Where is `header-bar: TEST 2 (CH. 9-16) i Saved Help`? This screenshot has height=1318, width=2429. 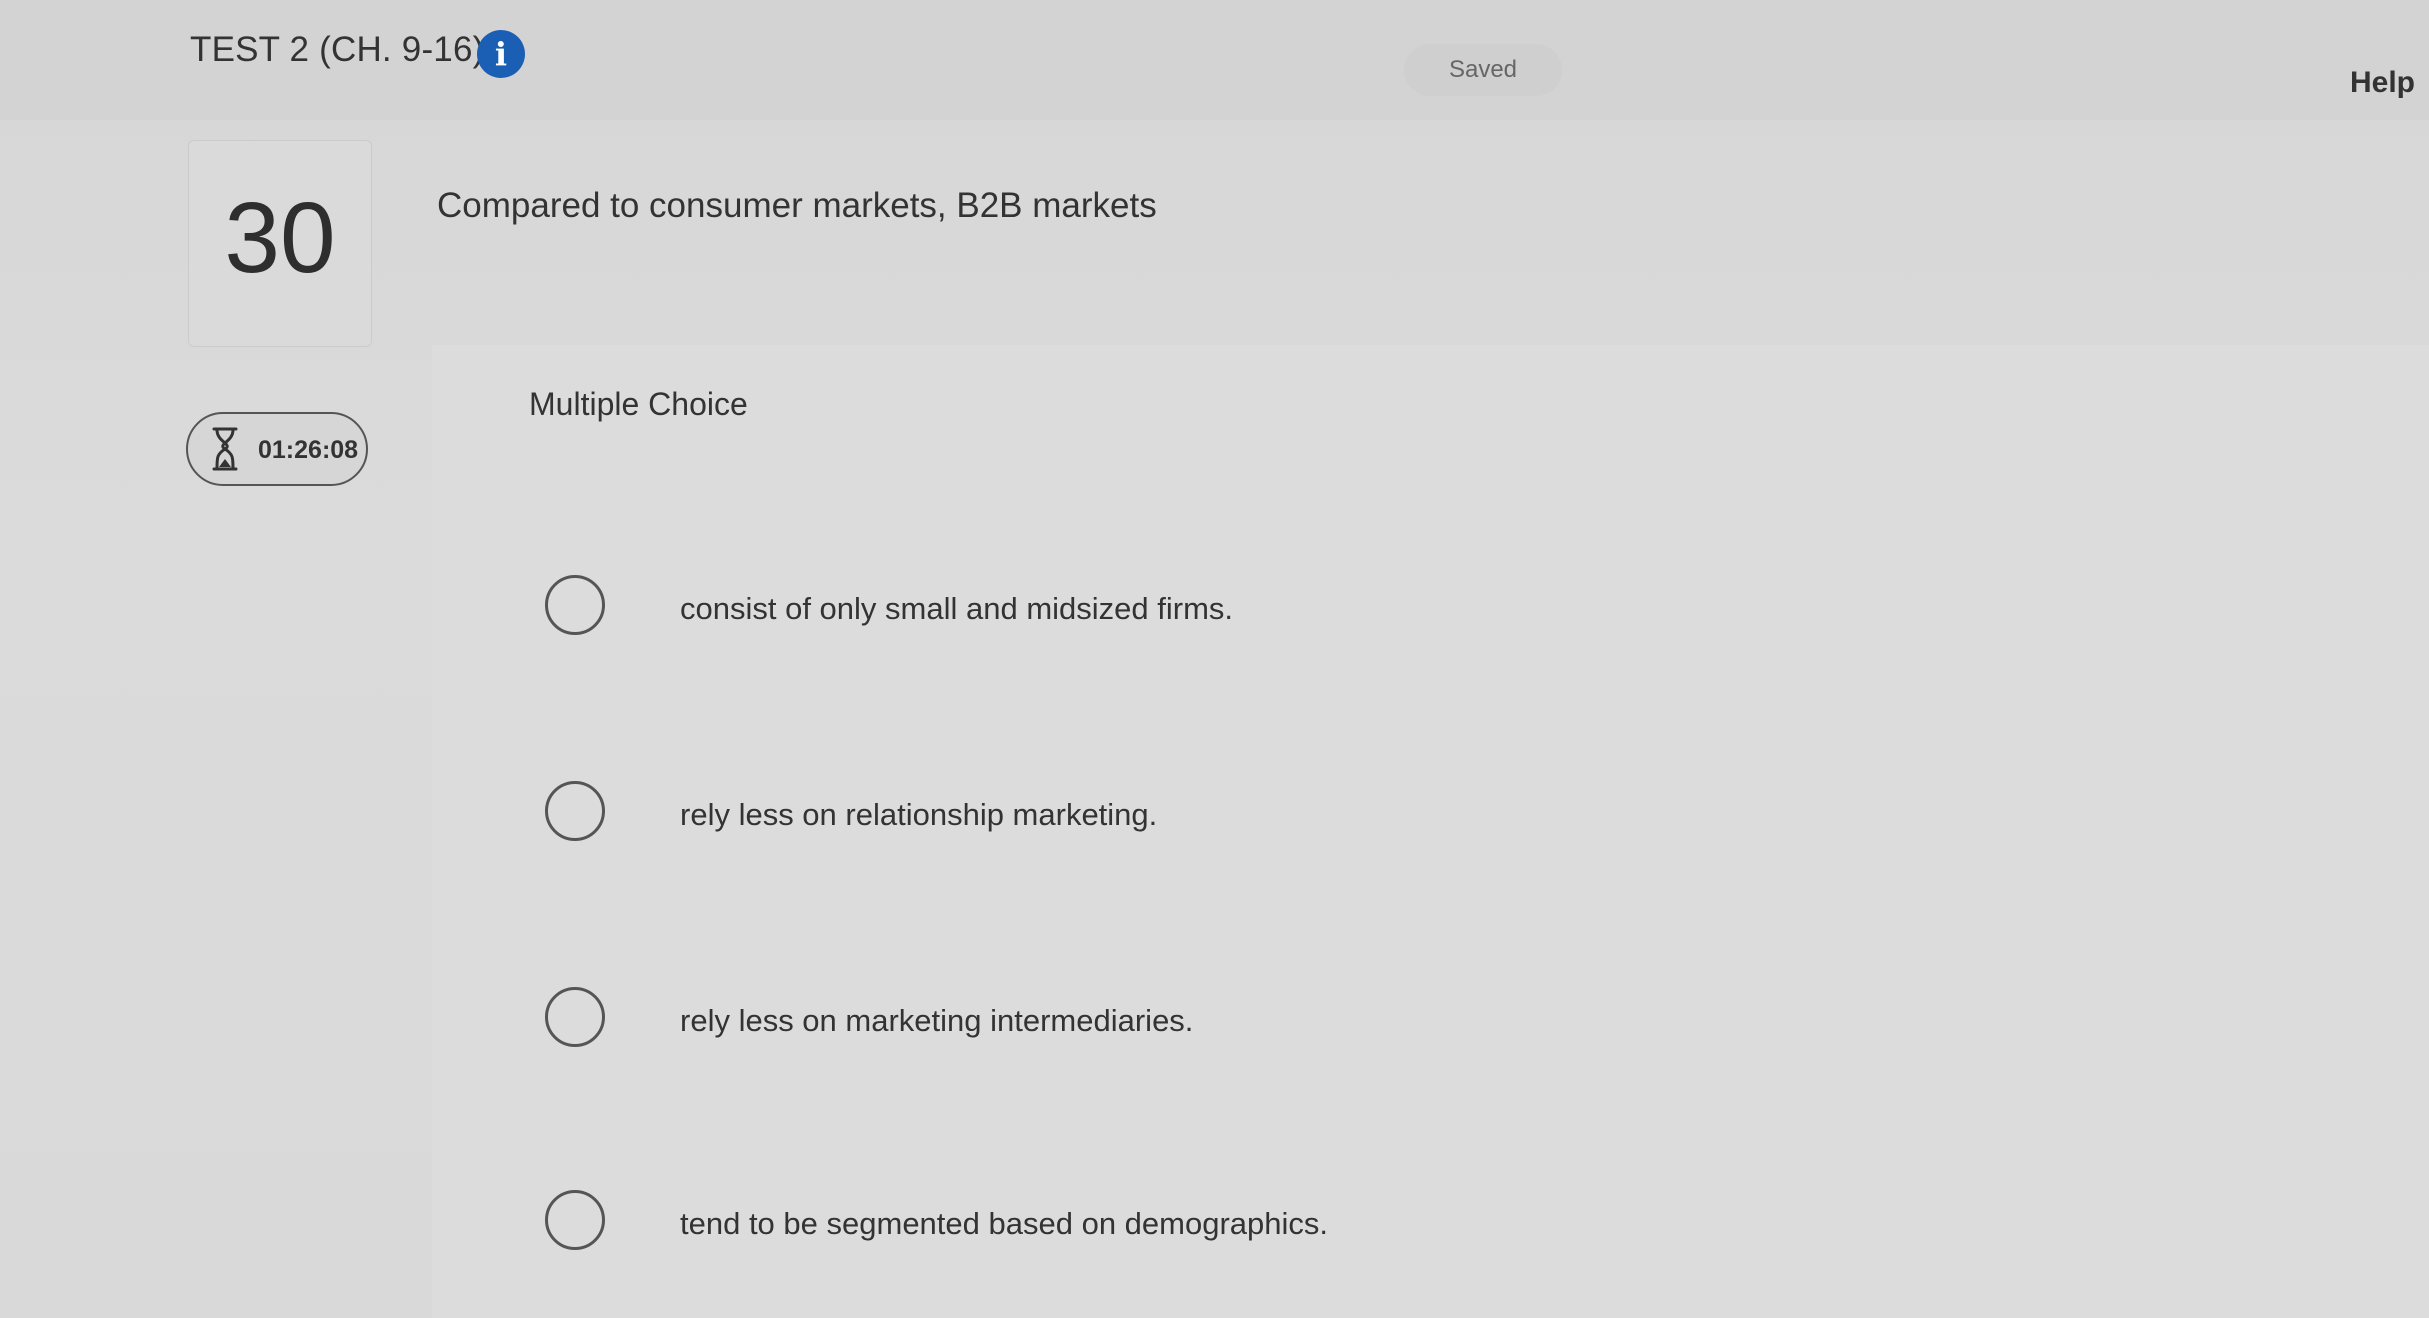
header-bar: TEST 2 (CH. 9-16) i Saved Help is located at coordinates (1214, 60).